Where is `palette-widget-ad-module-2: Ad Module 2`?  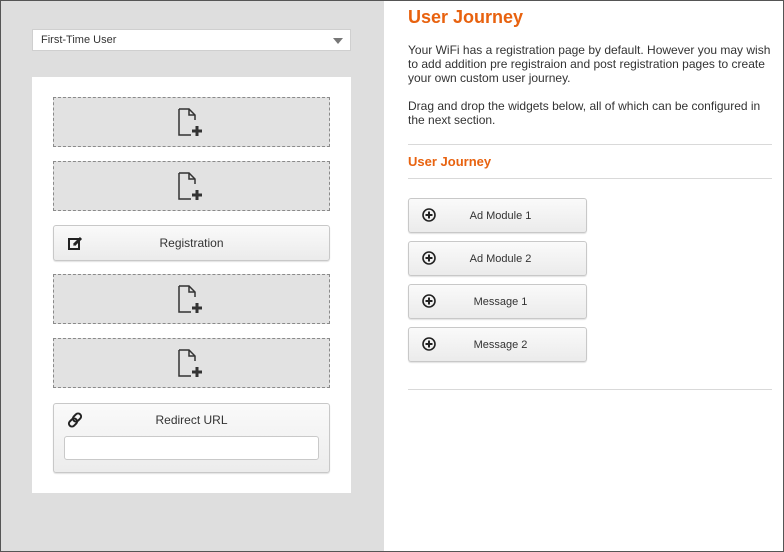
palette-widget-ad-module-2: Ad Module 2 is located at coordinates (497, 258).